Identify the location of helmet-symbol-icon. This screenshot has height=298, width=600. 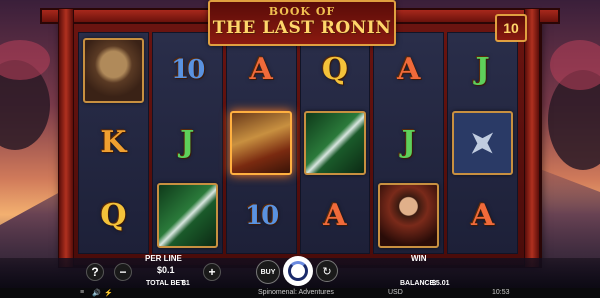
(113, 70).